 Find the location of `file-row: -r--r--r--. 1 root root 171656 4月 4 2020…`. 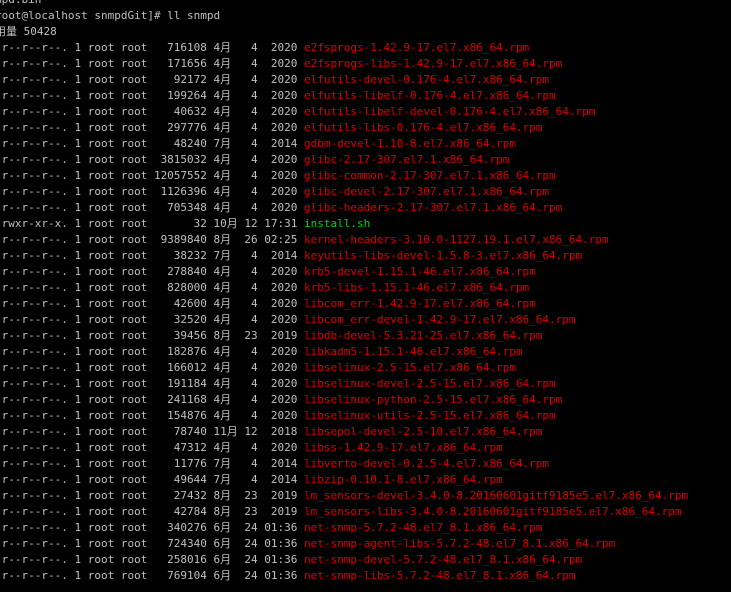

file-row: -r--r--r--. 1 root root 171656 4月 4 2020… is located at coordinates (344, 64).